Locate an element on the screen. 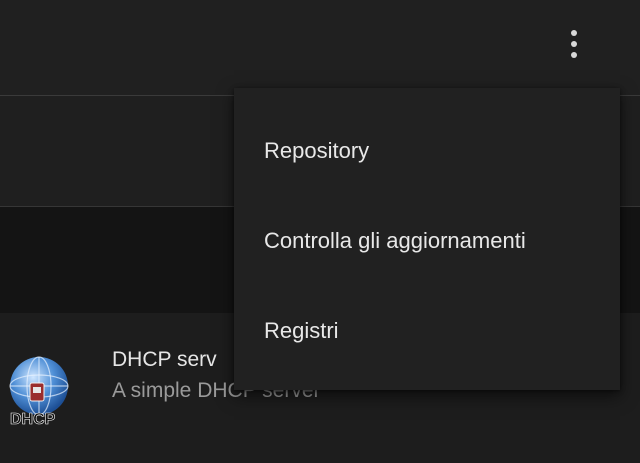  more-vert-icon is located at coordinates (574, 33).